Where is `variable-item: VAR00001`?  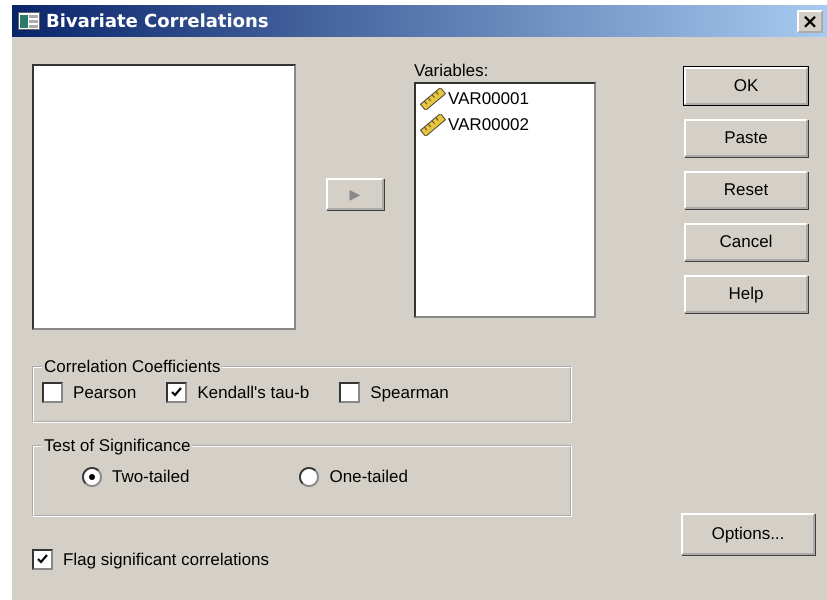 variable-item: VAR00001 is located at coordinates (488, 99).